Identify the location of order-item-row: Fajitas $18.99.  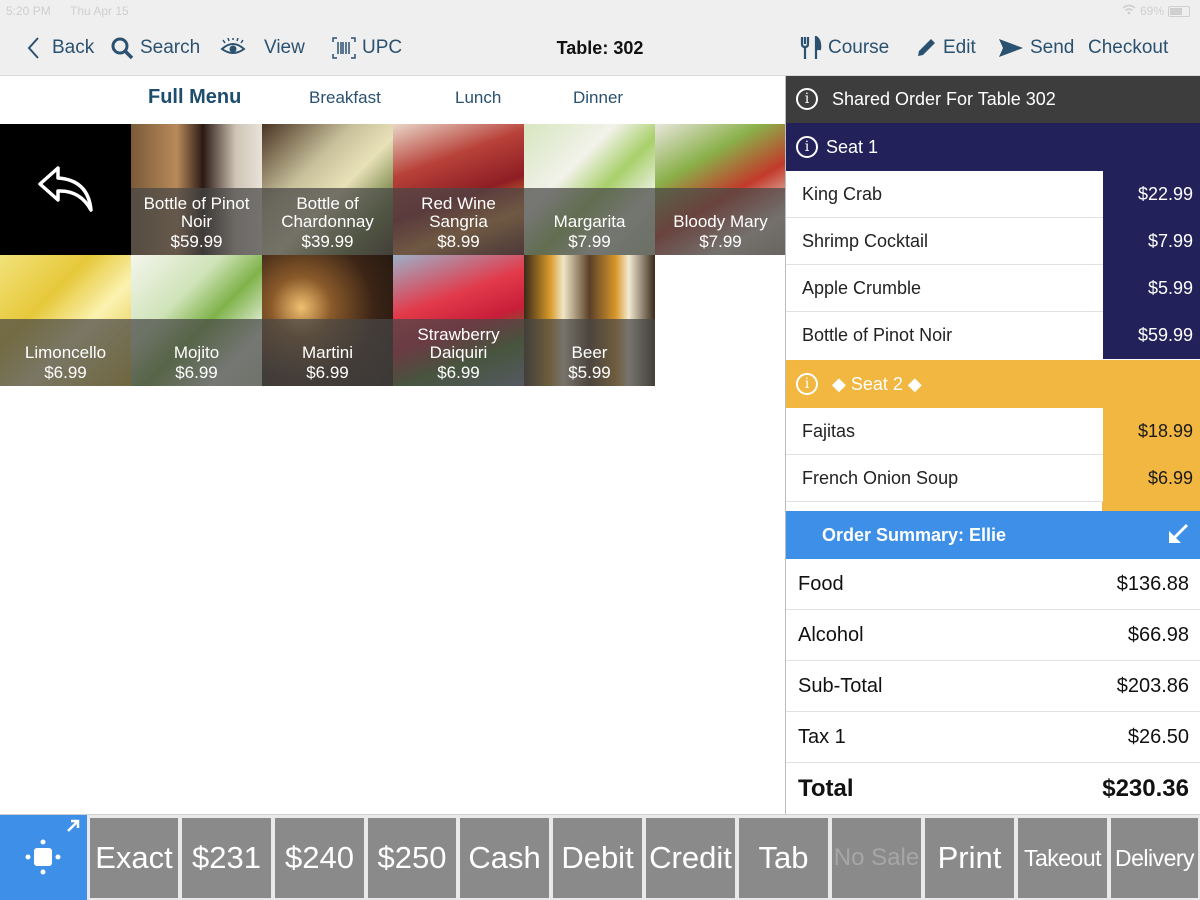
(993, 431).